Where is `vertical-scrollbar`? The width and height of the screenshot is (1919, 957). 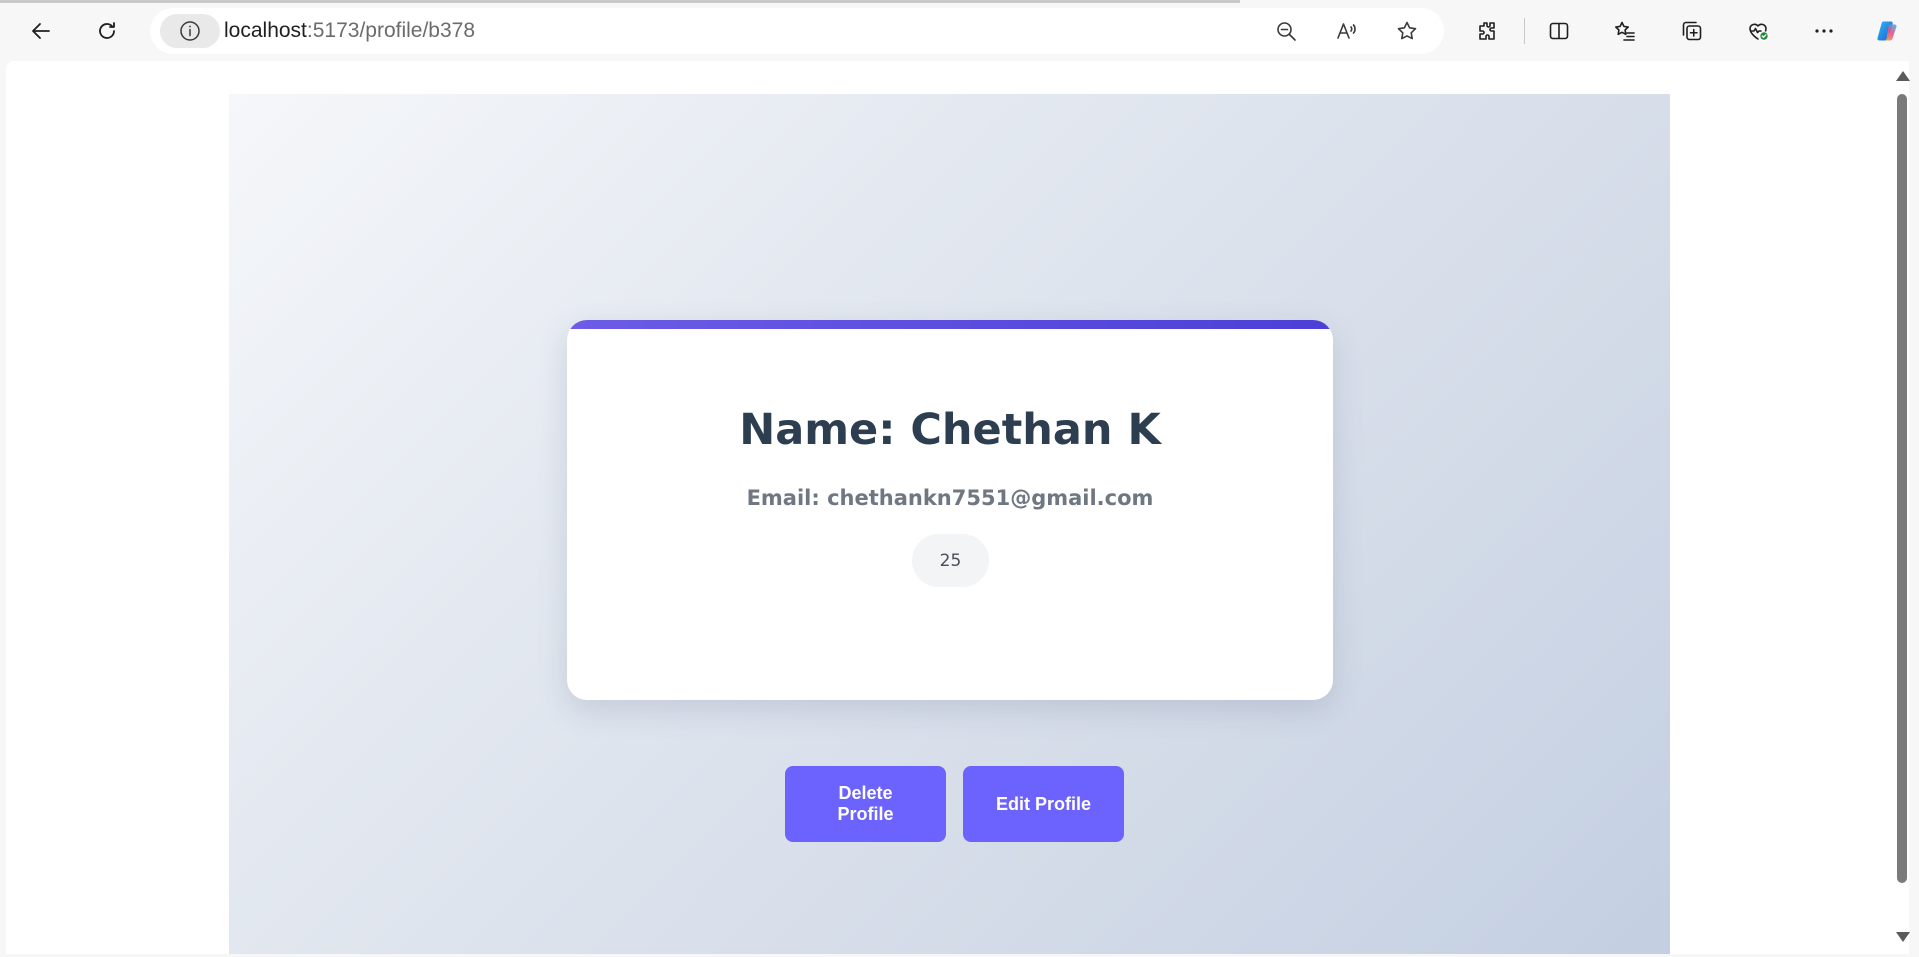 vertical-scrollbar is located at coordinates (1902, 507).